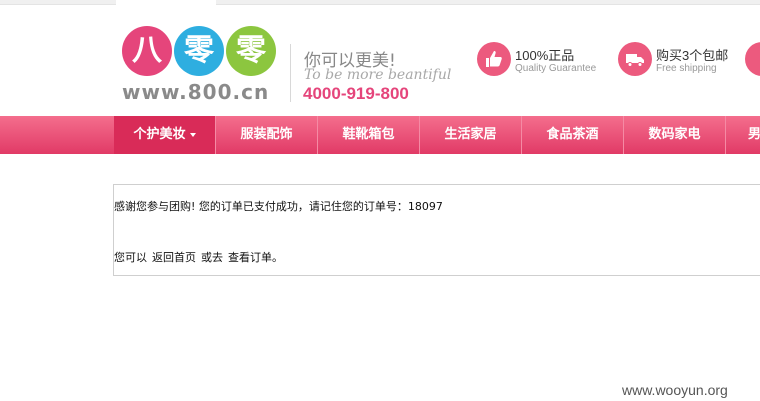 Image resolution: width=760 pixels, height=401 pixels. What do you see at coordinates (380, 2) in the screenshot?
I see `top-strip` at bounding box center [380, 2].